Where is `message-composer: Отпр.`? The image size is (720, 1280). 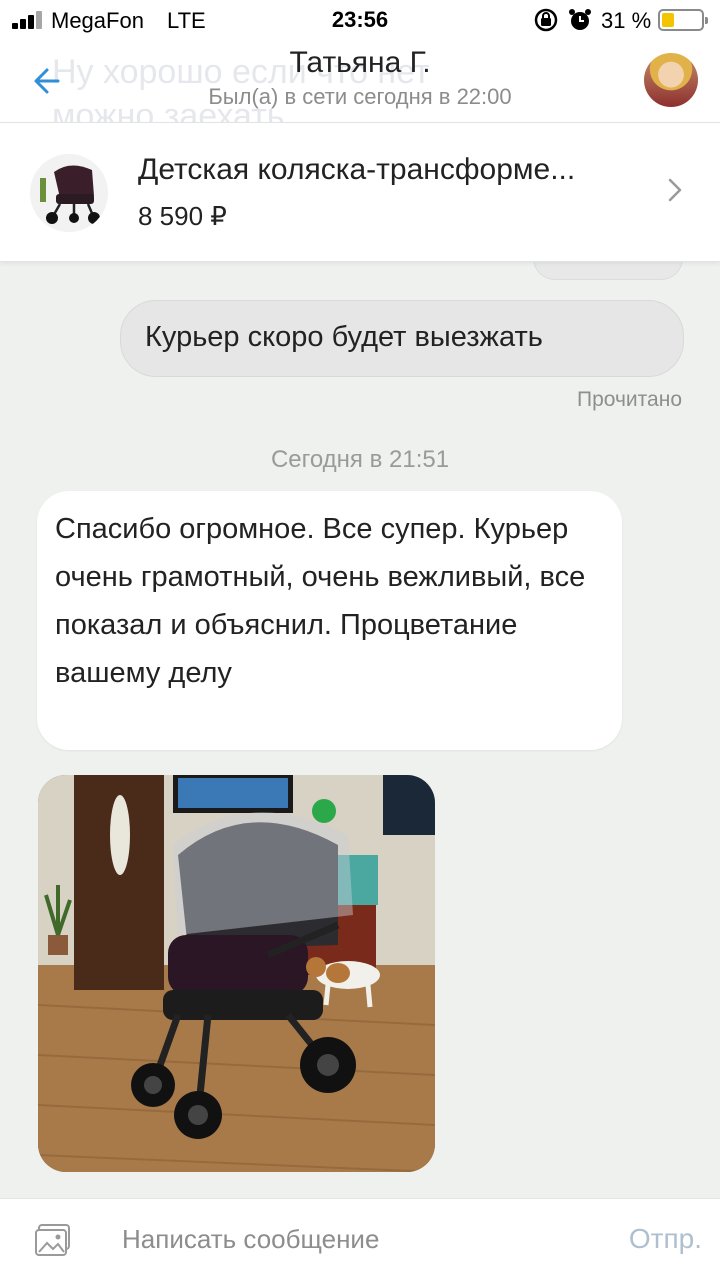 message-composer: Отпр. is located at coordinates (360, 1239).